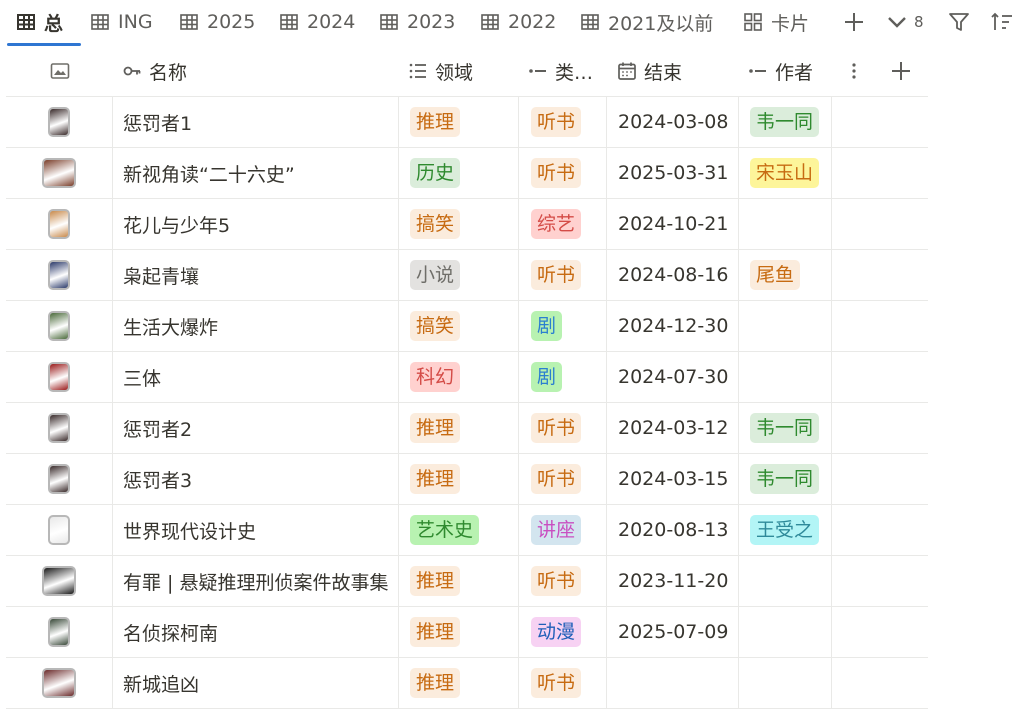 Image resolution: width=1027 pixels, height=709 pixels. Describe the element at coordinates (458, 173) in the screenshot. I see `domain-cell: 历史` at that location.